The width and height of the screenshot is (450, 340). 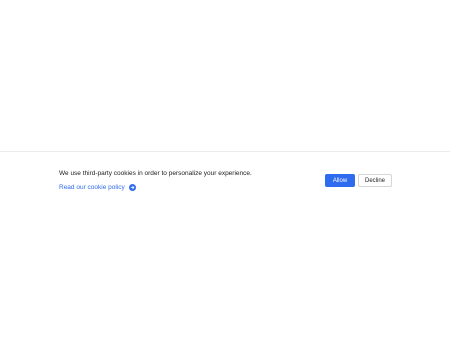 I want to click on decline-button: Decline, so click(x=375, y=180).